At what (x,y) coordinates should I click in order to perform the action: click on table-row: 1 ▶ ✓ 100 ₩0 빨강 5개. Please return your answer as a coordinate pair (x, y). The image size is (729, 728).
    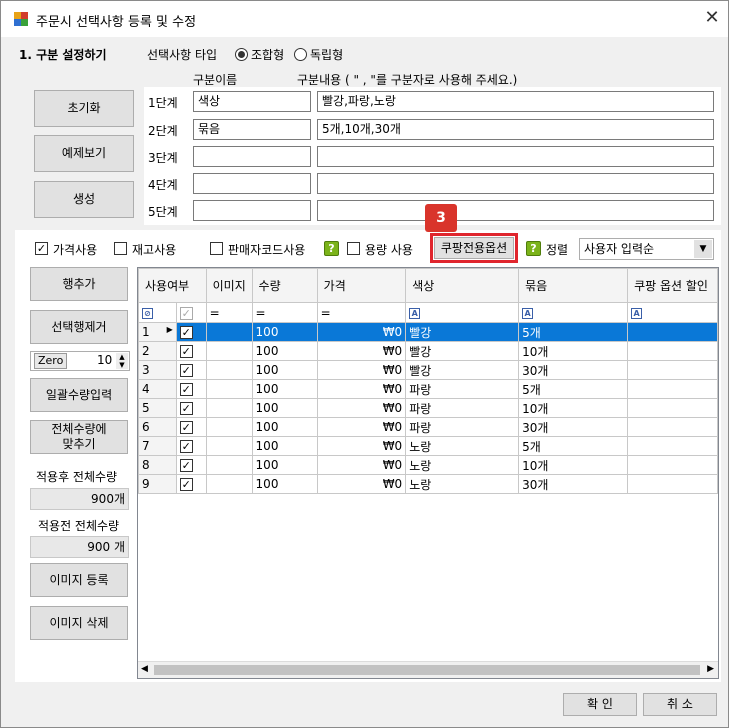
    Looking at the image, I should click on (428, 332).